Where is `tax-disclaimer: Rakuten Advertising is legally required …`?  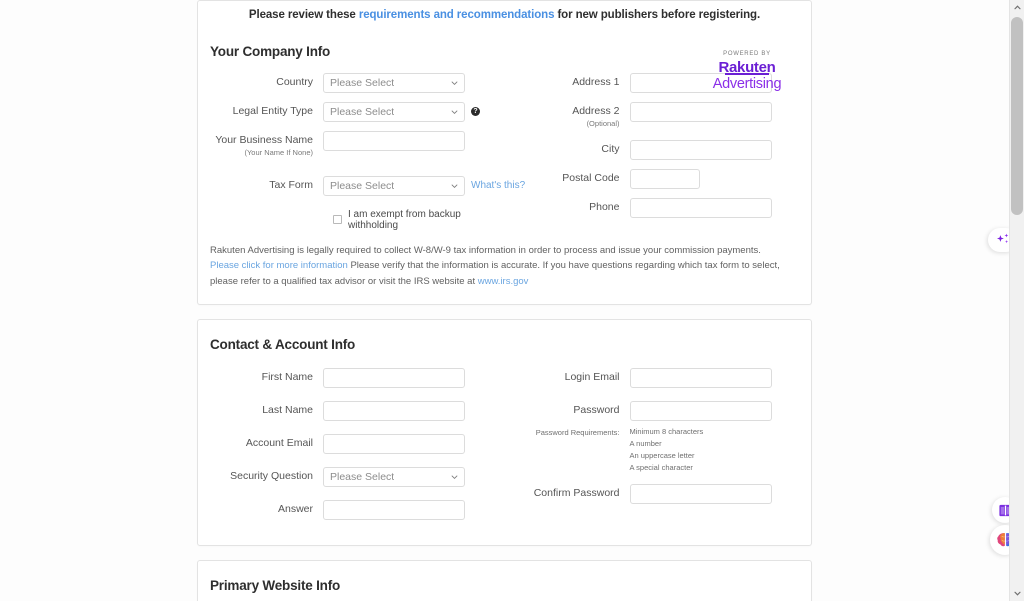 tax-disclaimer: Rakuten Advertising is legally required … is located at coordinates (504, 263).